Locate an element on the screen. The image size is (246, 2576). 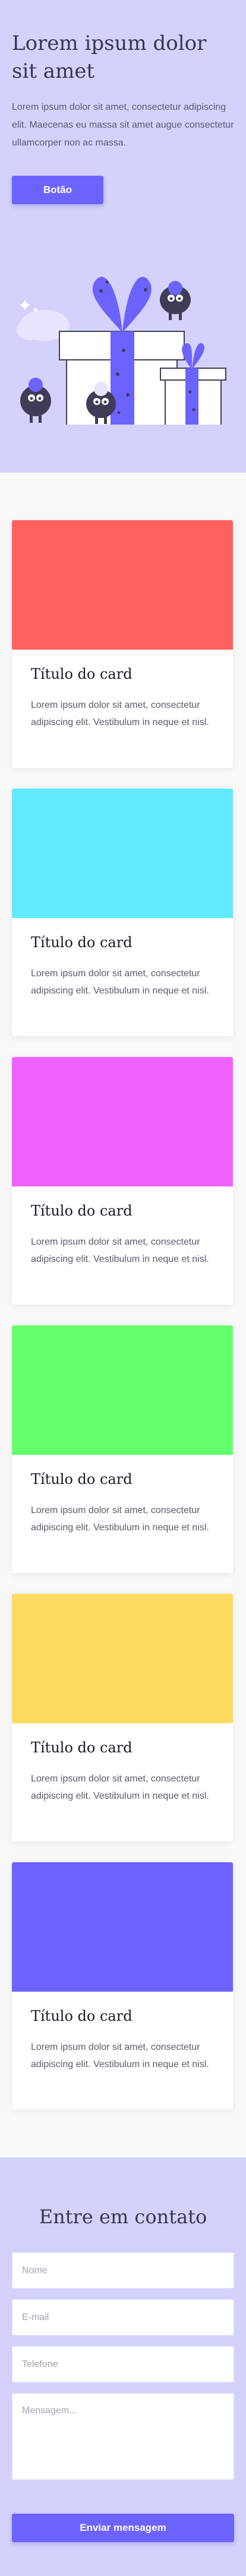
cloud-shape is located at coordinates (30, 329).